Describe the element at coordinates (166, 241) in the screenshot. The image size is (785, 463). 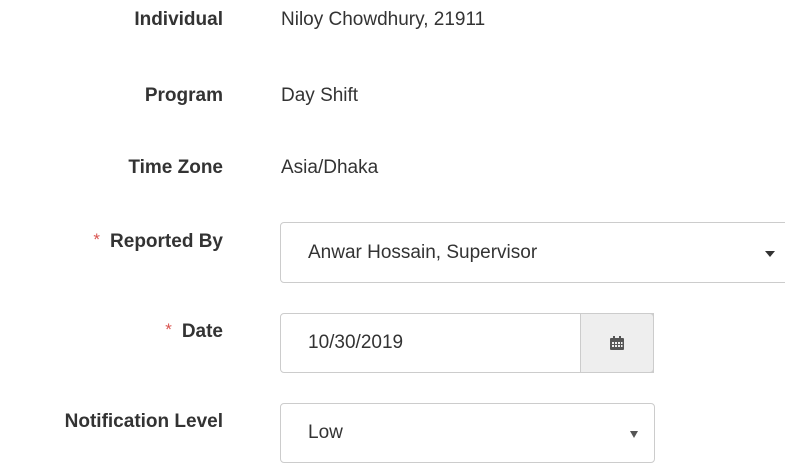
I see `reported-by-label-text: Reported By` at that location.